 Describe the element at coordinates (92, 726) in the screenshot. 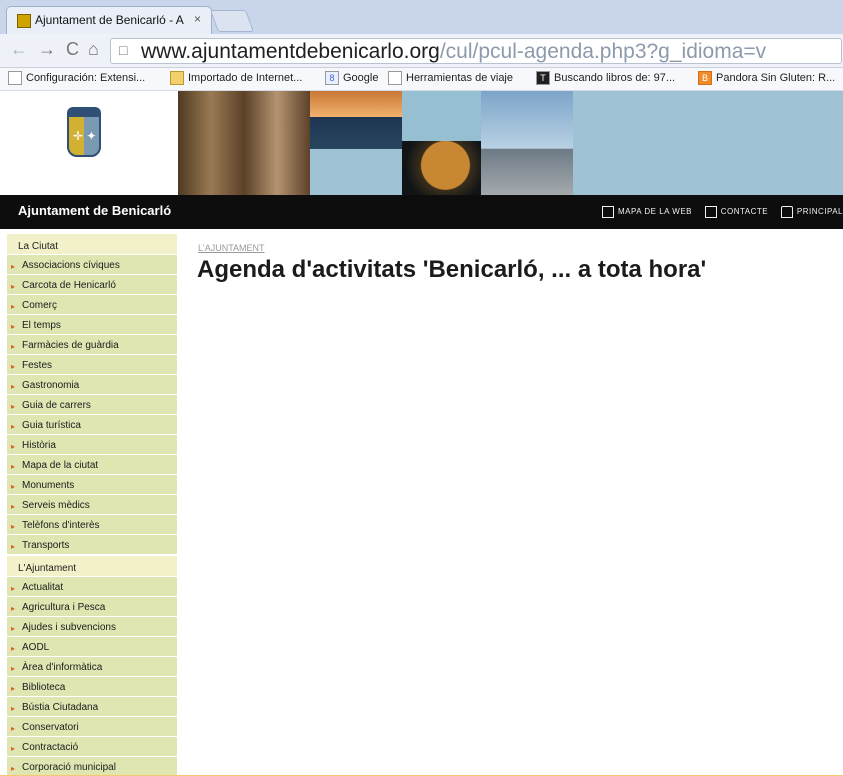

I see `sidebar-item: ▸ Conservatori` at that location.